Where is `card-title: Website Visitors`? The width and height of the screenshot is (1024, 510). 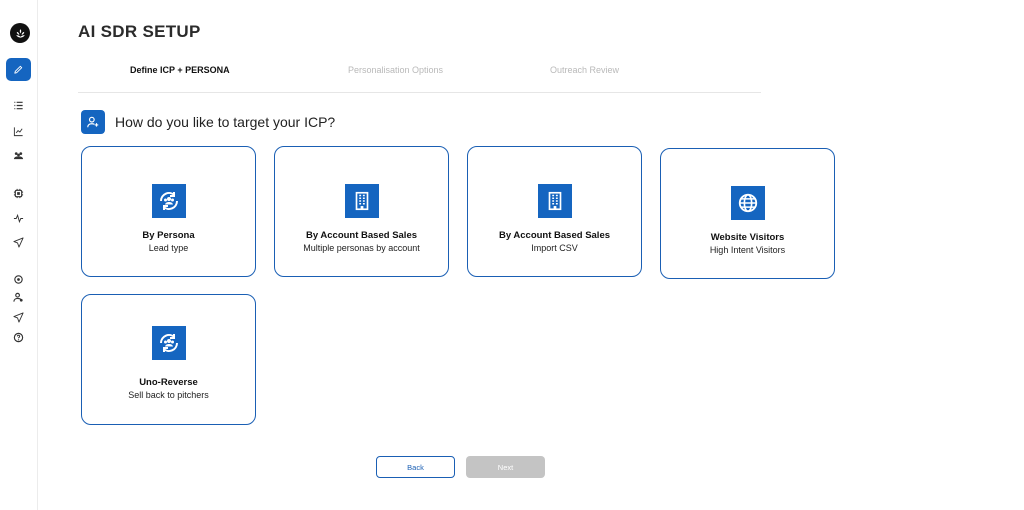
card-title: Website Visitors is located at coordinates (747, 237).